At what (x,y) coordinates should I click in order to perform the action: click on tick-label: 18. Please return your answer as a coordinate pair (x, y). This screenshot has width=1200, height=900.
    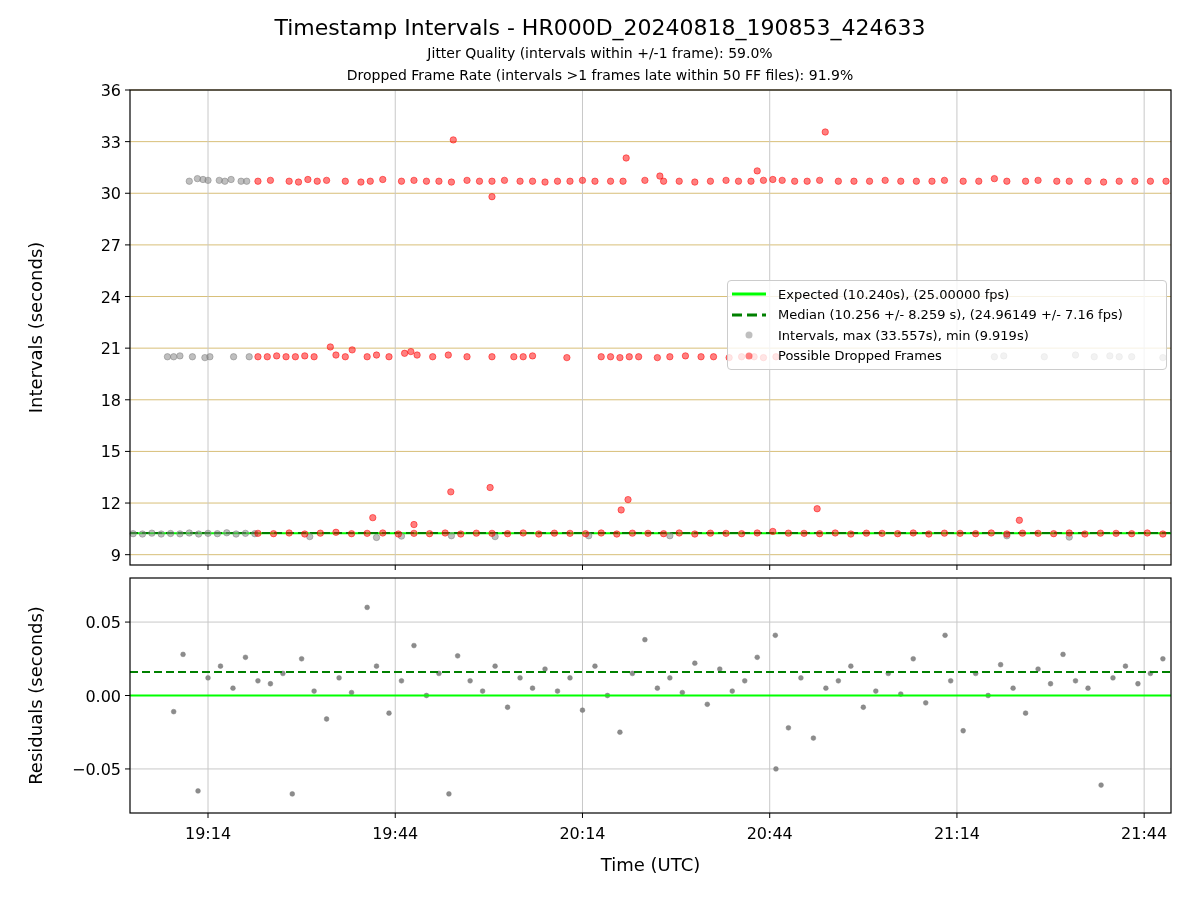
    Looking at the image, I should click on (110, 400).